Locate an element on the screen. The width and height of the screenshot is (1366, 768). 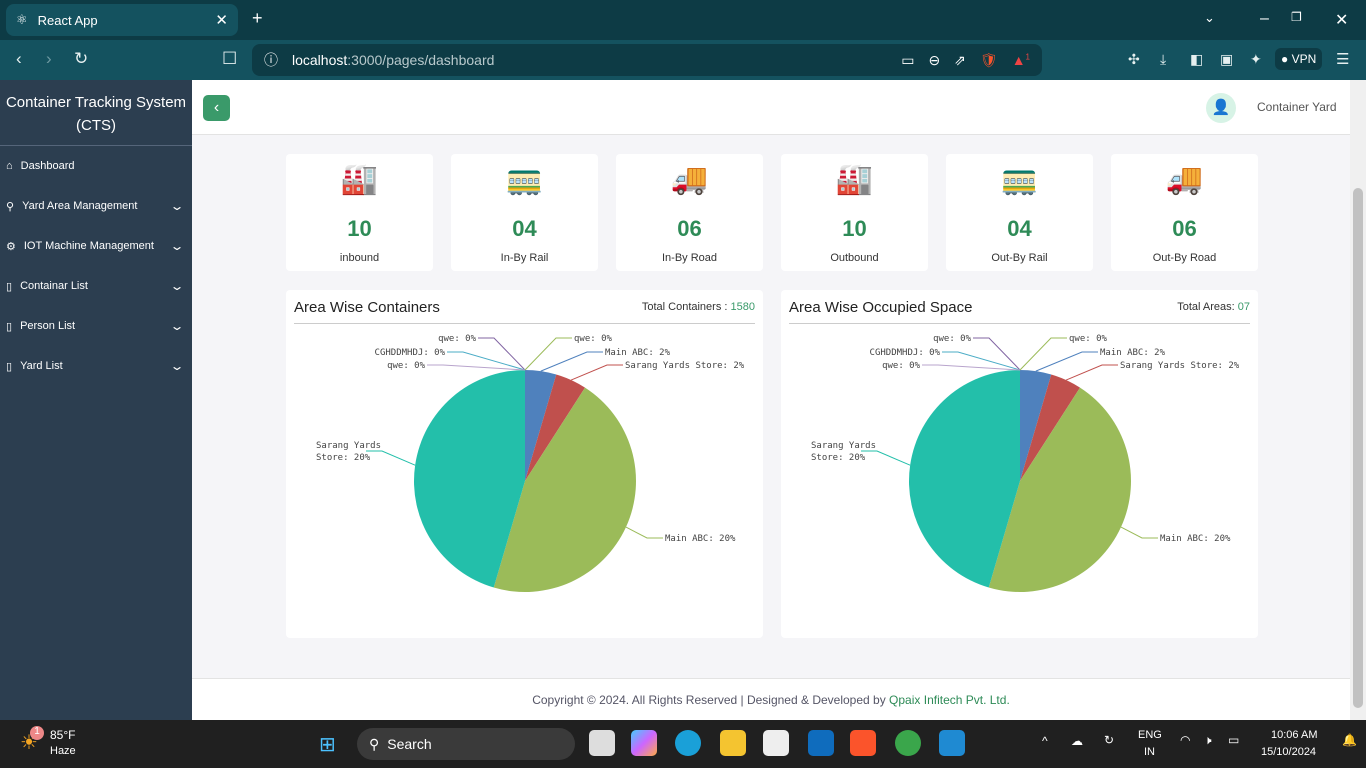
share-icon: ⇗ is located at coordinates (960, 60).